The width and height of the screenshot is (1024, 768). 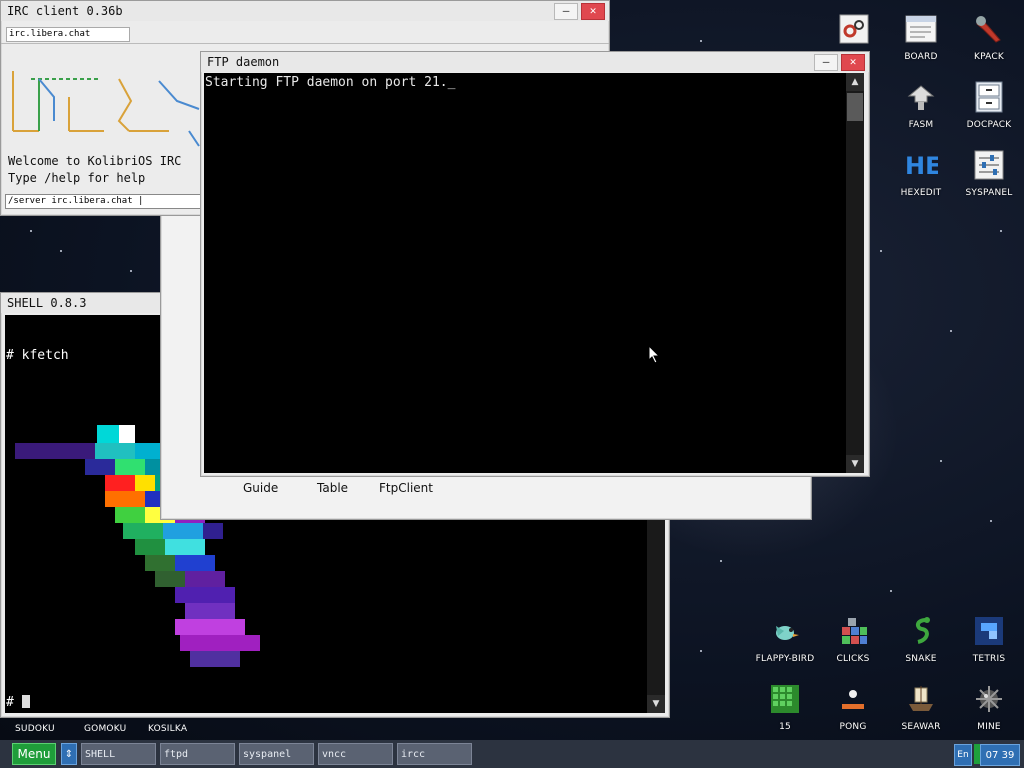 I want to click on fasm-icon, so click(x=921, y=97).